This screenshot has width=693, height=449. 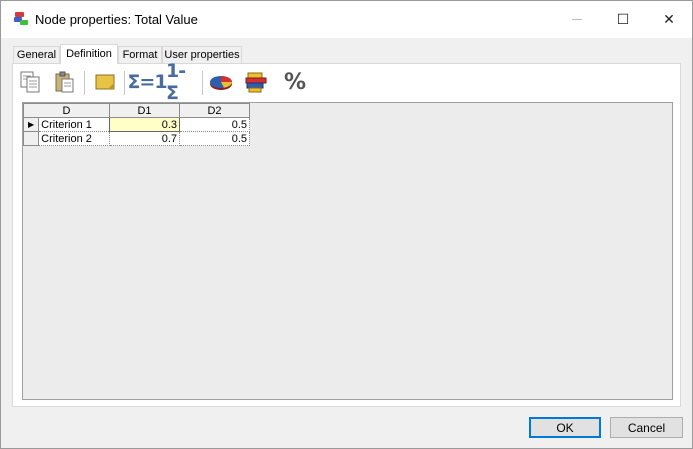 What do you see at coordinates (144, 138) in the screenshot?
I see `table-cell: 0.7` at bounding box center [144, 138].